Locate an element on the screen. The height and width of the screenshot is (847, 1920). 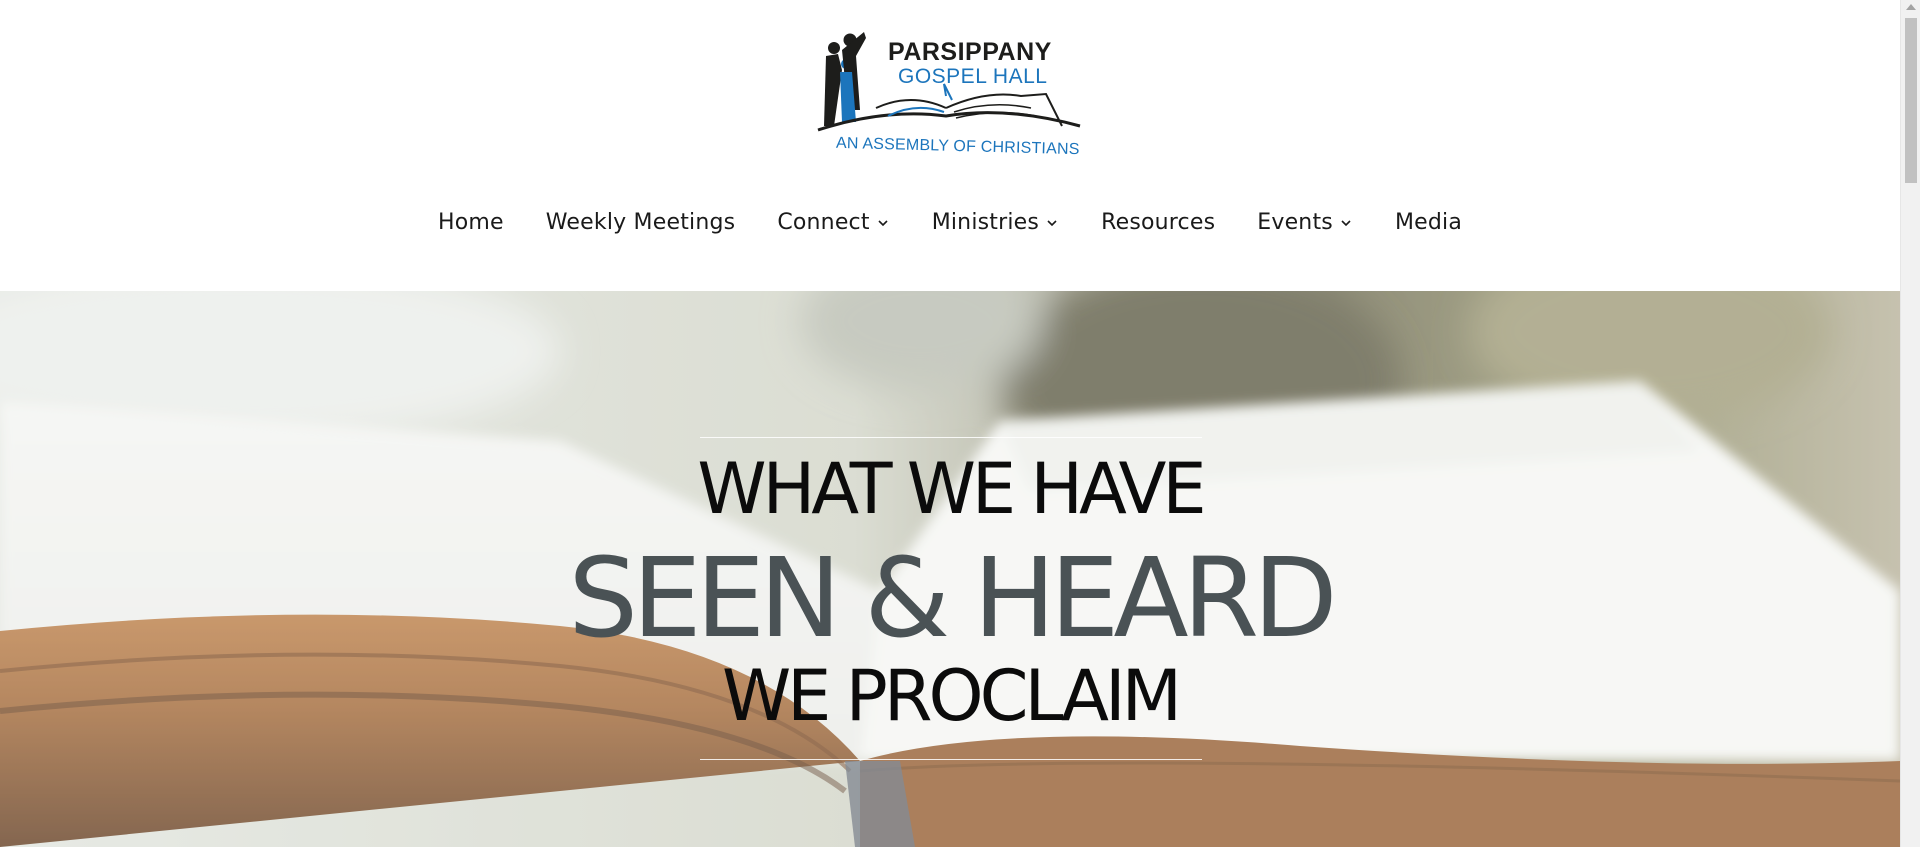
nav-item-resources: Resources is located at coordinates (1158, 222).